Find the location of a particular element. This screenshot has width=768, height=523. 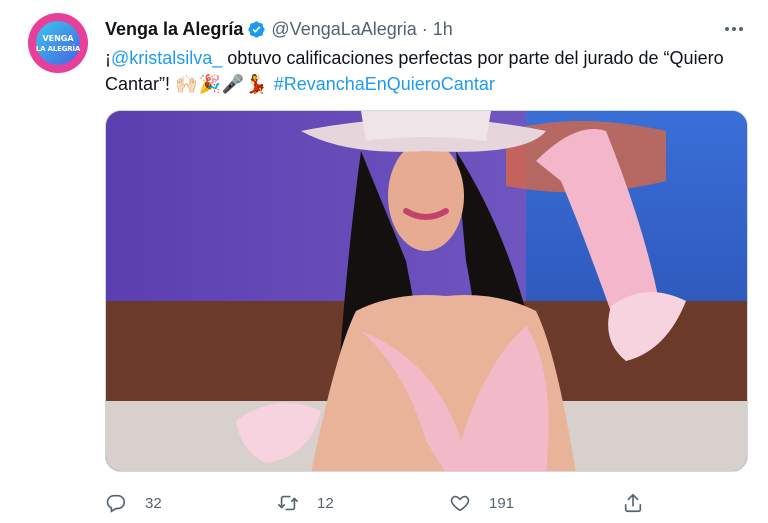

avatar: VENGA LA ALEGRÍA is located at coordinates (58, 43).